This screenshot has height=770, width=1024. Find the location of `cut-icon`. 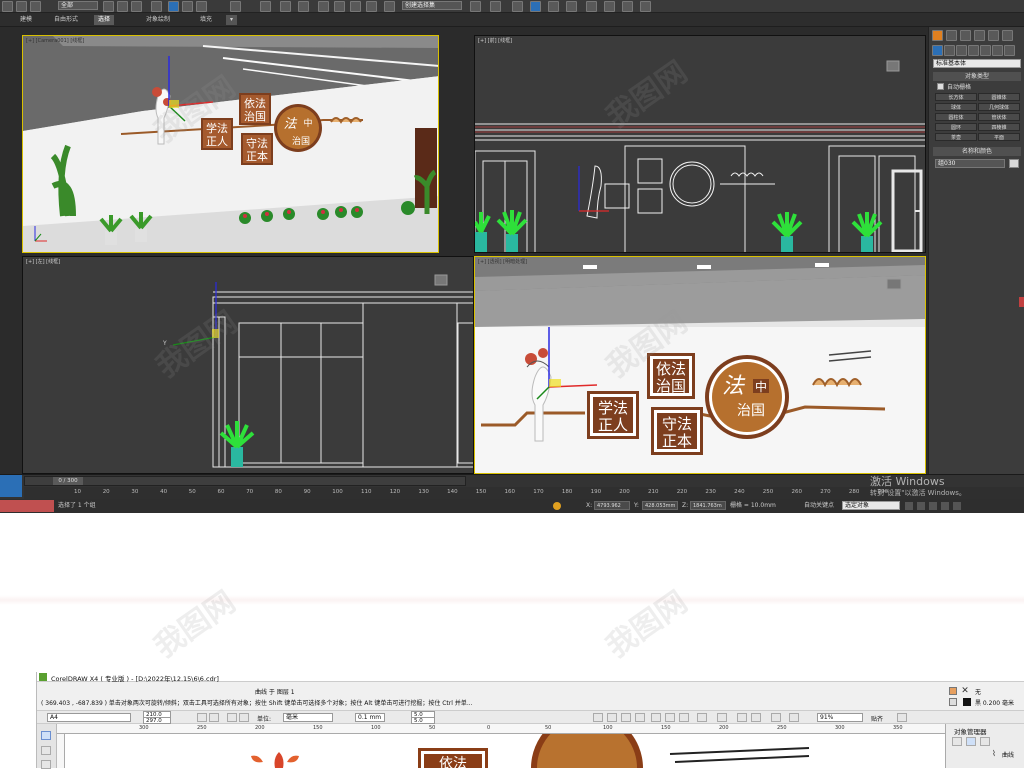

cut-icon is located at coordinates (656, 717).